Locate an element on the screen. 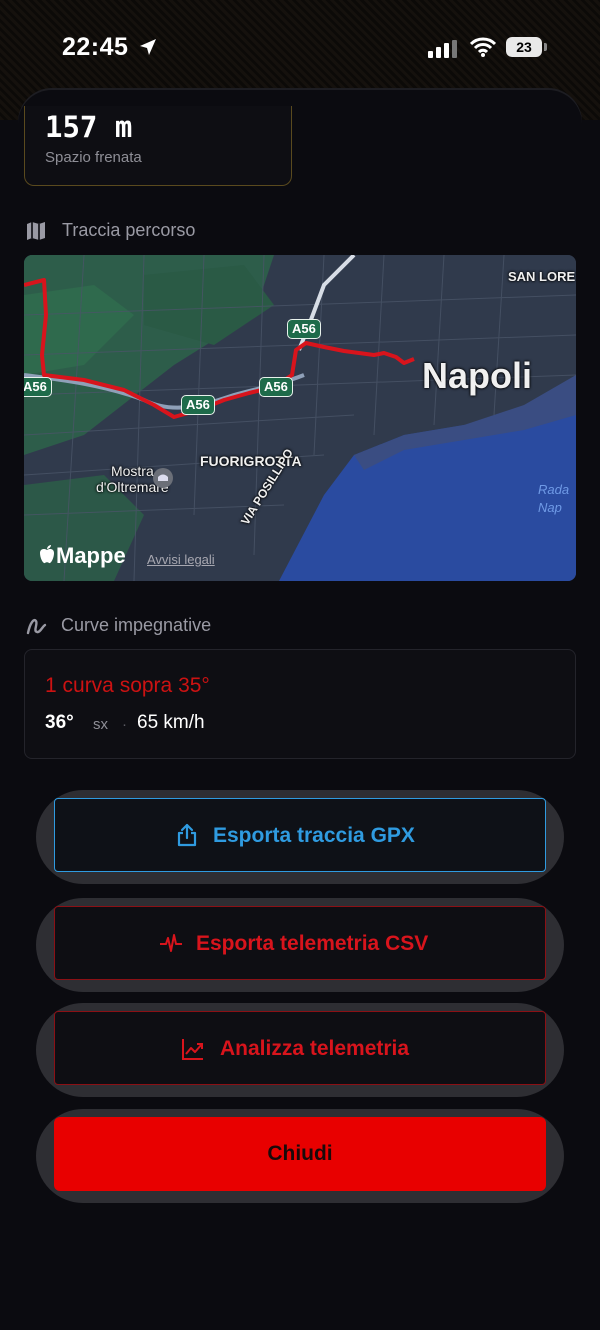 This screenshot has width=600, height=1330. analyze-telemetry-button: Analizza telemetria is located at coordinates (300, 1048).